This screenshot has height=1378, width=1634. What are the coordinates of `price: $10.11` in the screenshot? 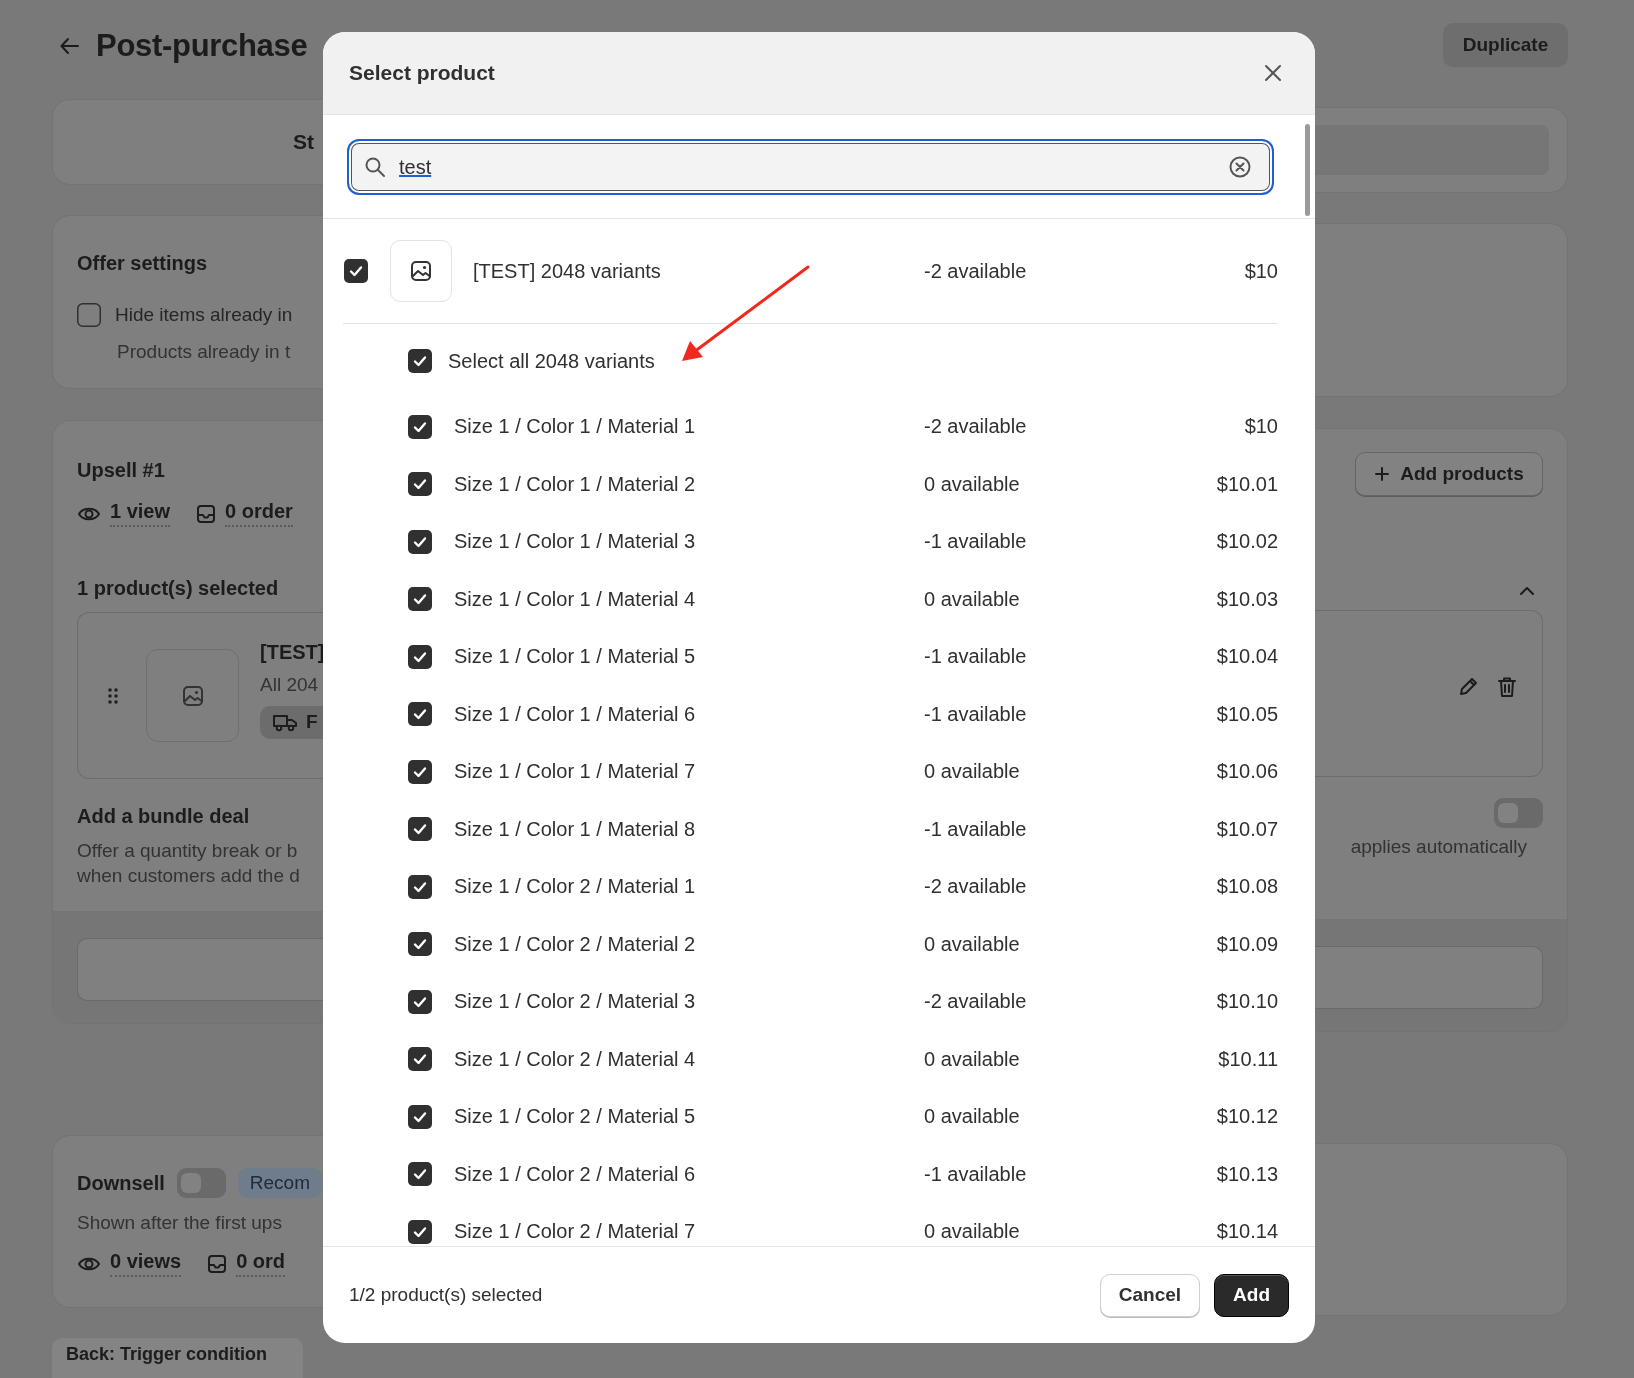 It's located at (1247, 1059).